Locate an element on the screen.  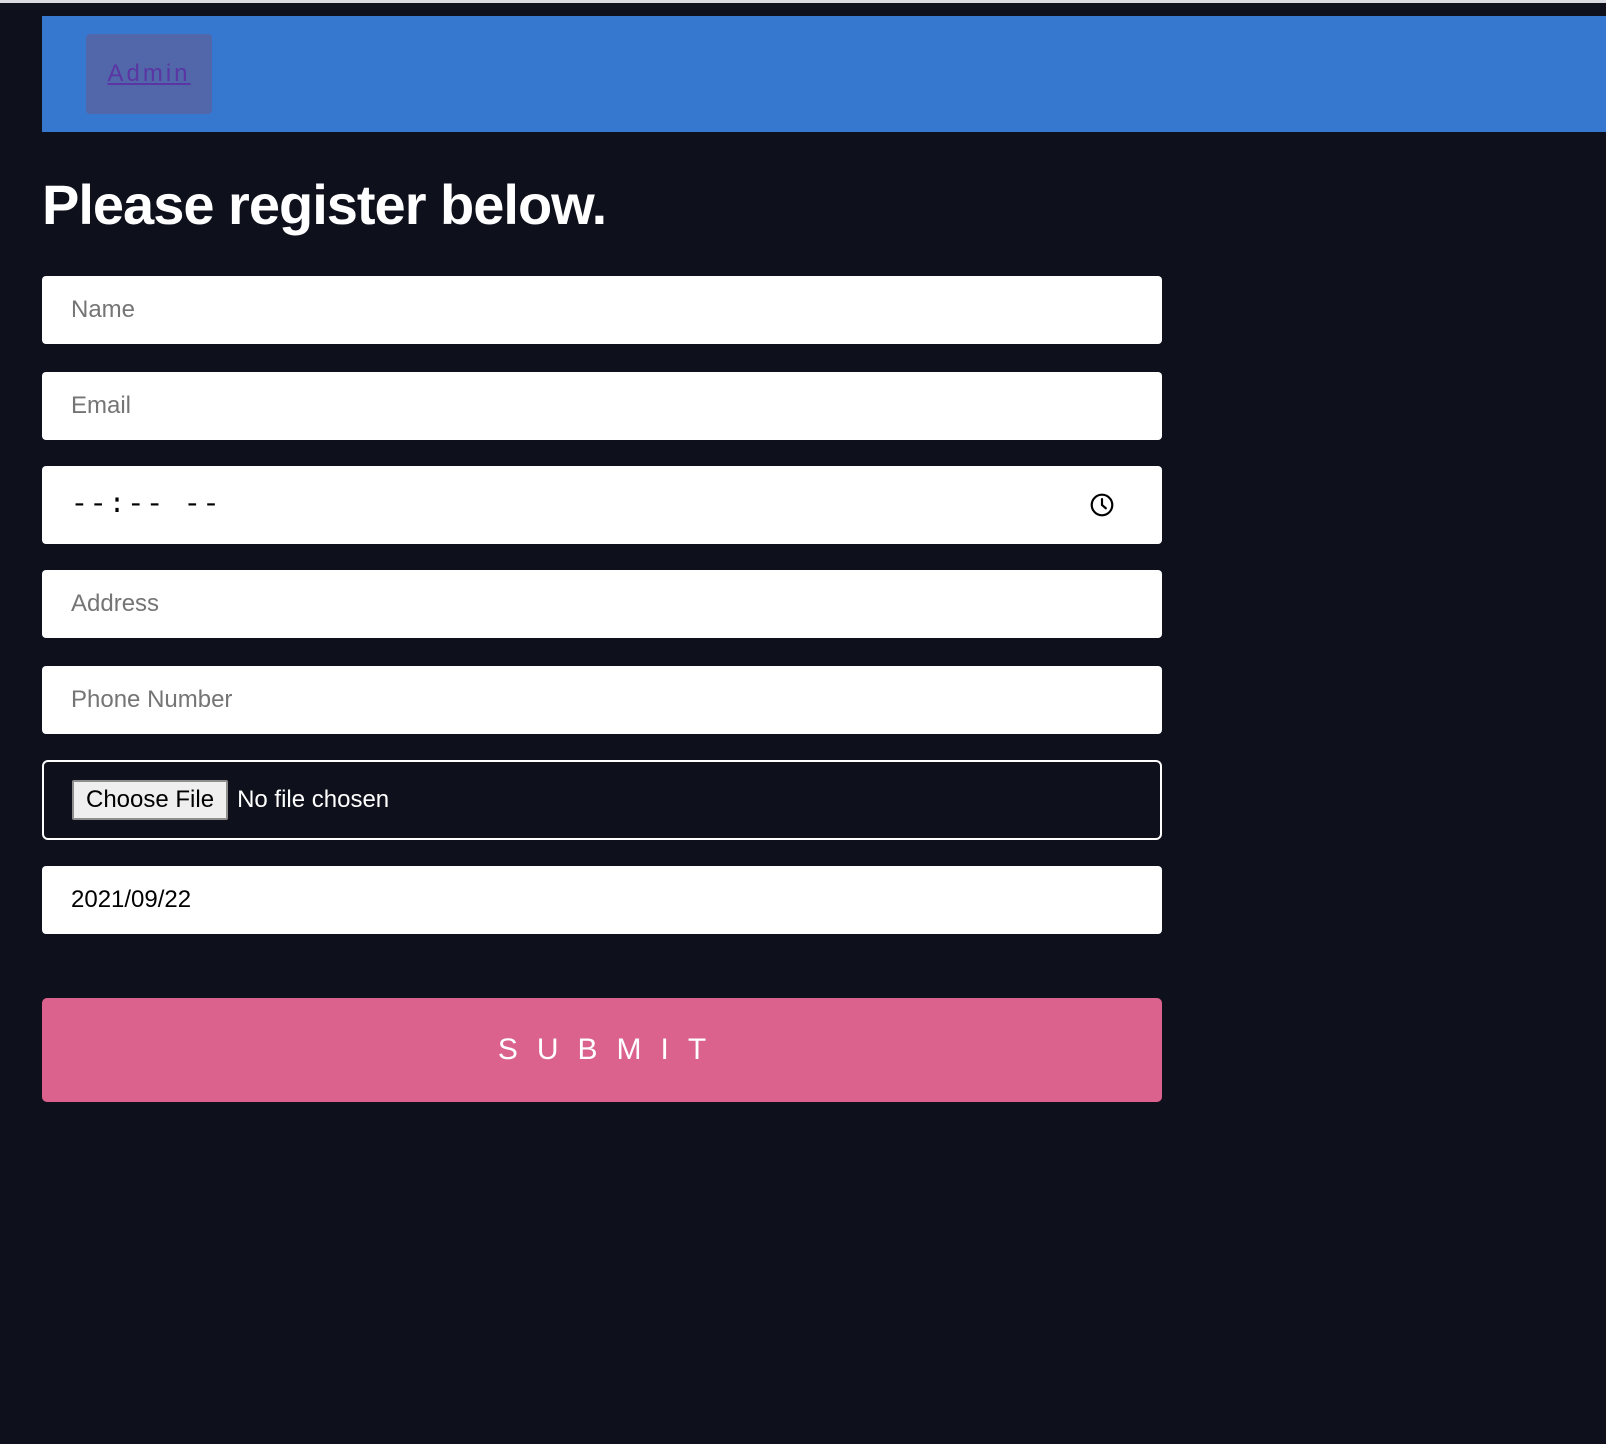
date-input is located at coordinates (602, 900).